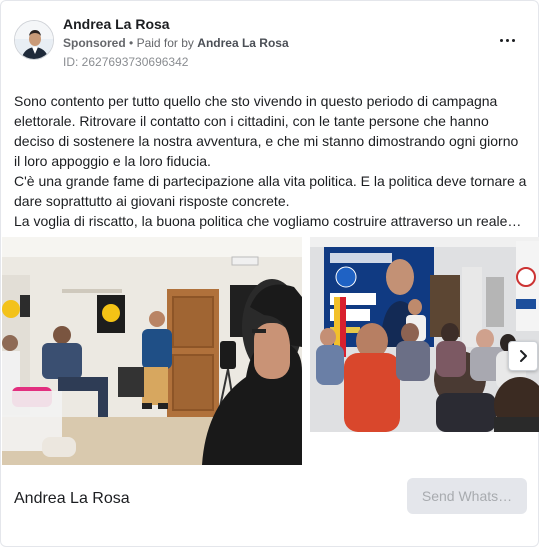 The height and width of the screenshot is (547, 539). Describe the element at coordinates (94, 43) in the screenshot. I see `sponsored-label: Sponsored` at that location.